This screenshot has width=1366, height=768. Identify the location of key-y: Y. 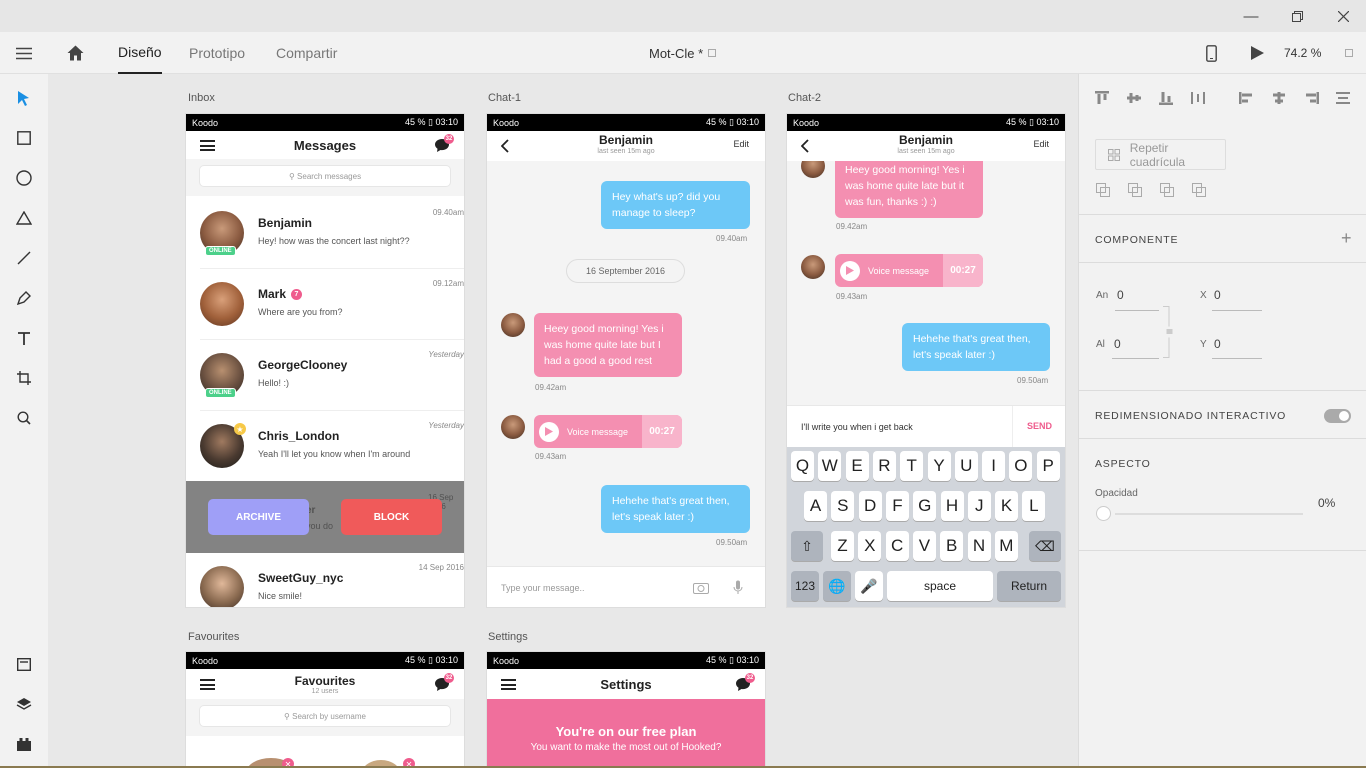
(939, 466).